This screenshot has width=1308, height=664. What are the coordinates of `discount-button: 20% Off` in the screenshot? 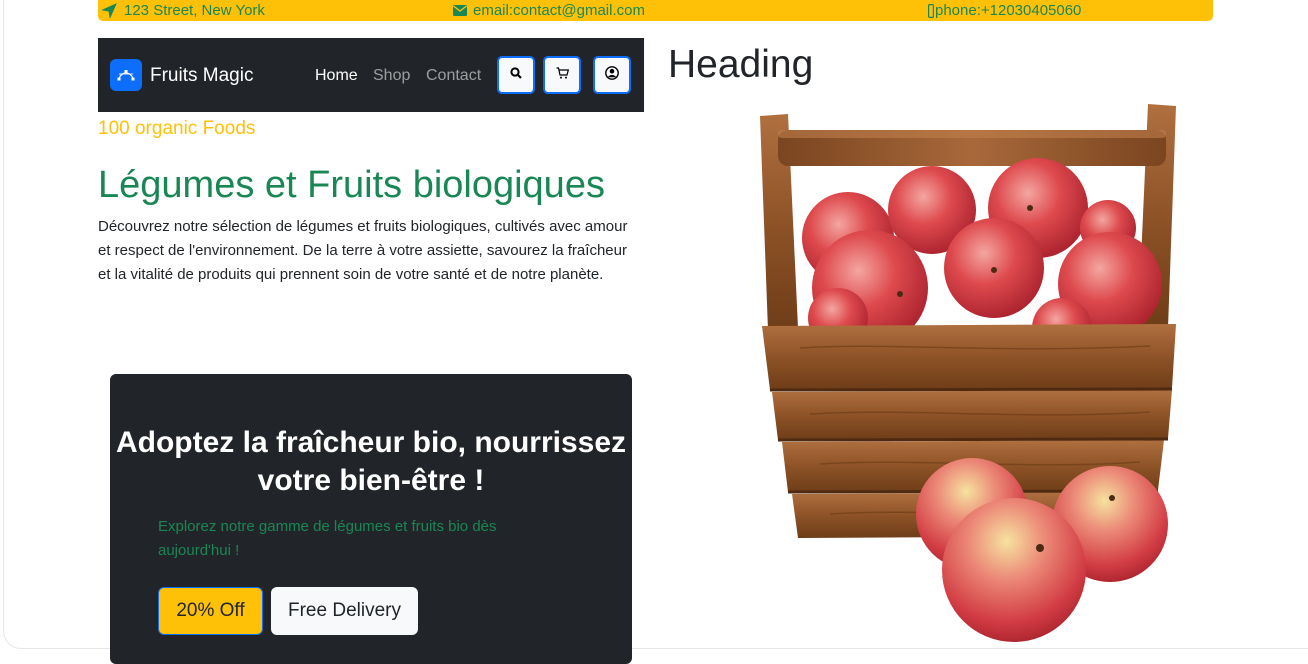 It's located at (210, 611).